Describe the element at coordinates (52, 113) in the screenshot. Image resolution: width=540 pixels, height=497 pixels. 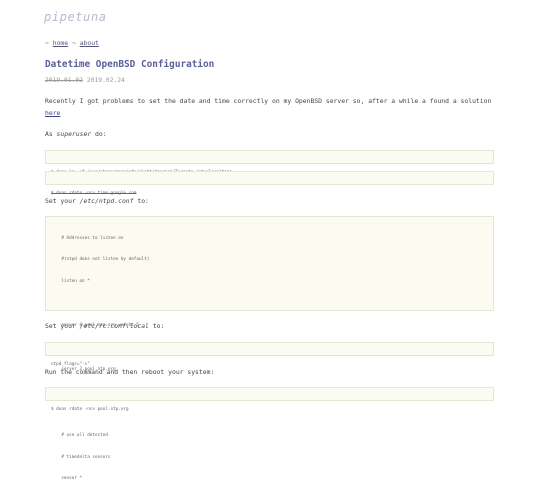
I see `solution-link: here` at that location.